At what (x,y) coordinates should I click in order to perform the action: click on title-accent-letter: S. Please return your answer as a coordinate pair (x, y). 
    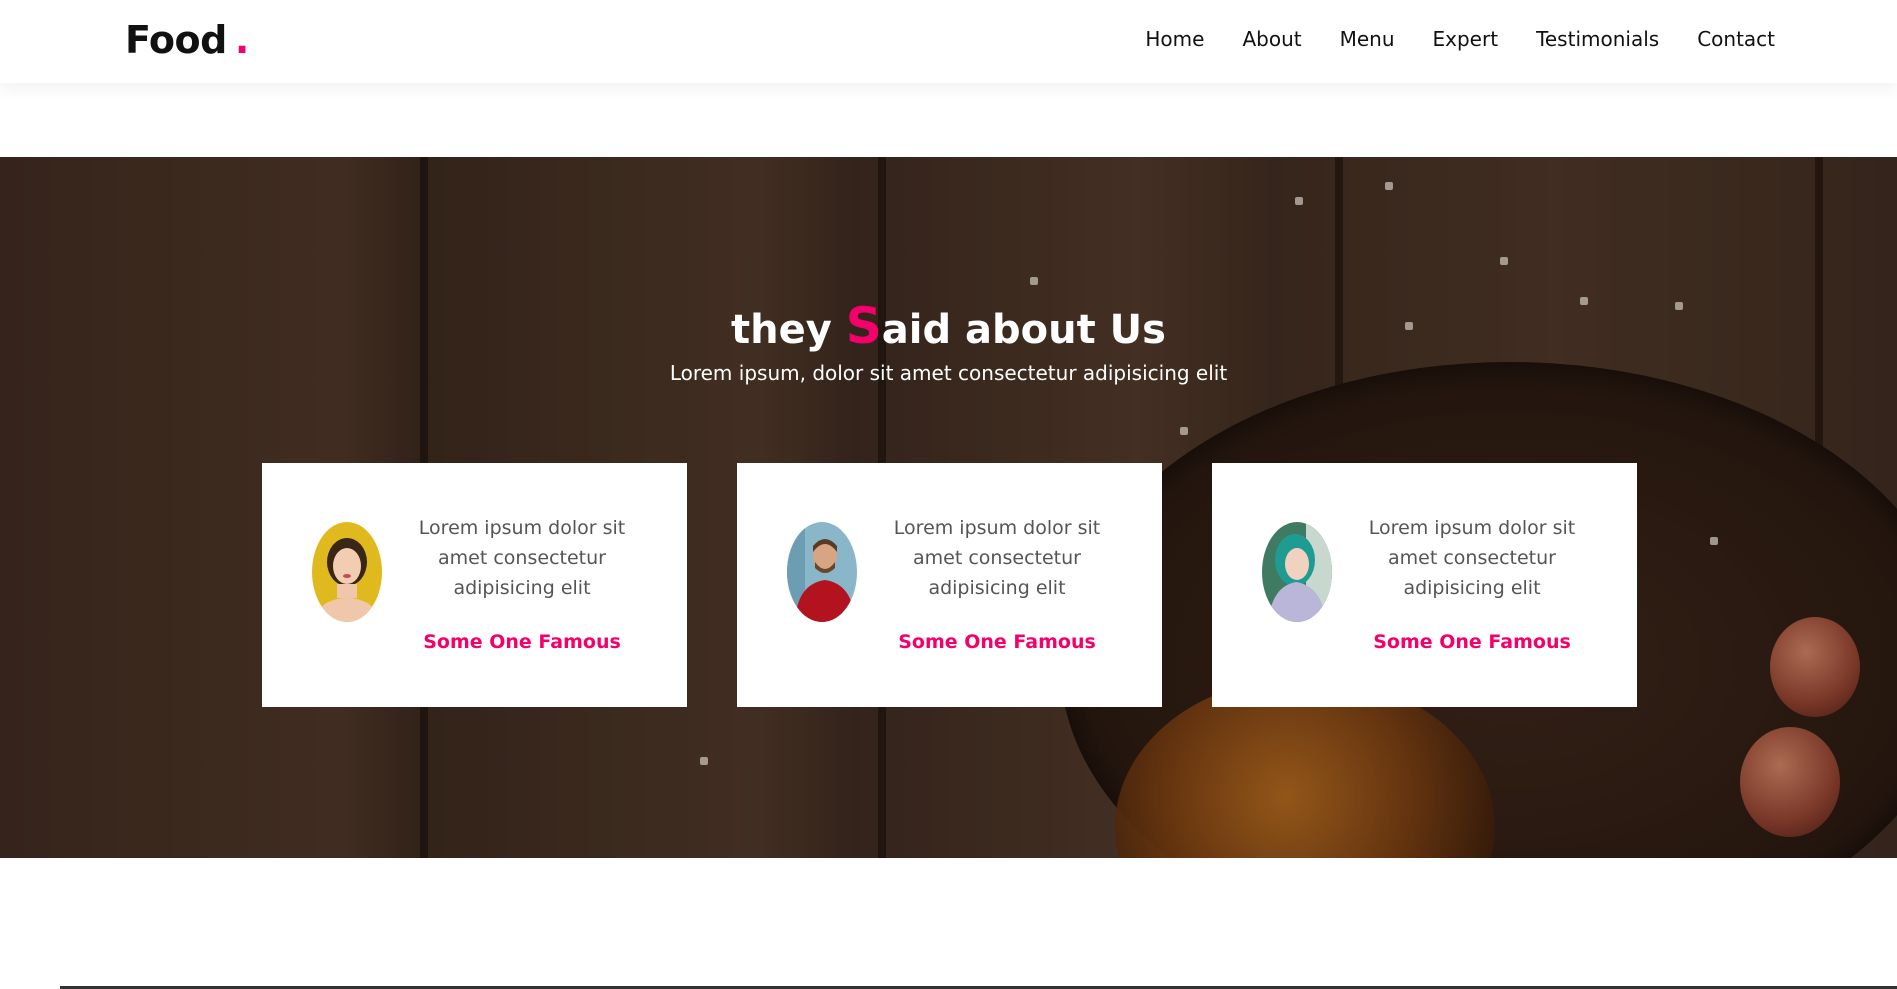
    Looking at the image, I should click on (863, 326).